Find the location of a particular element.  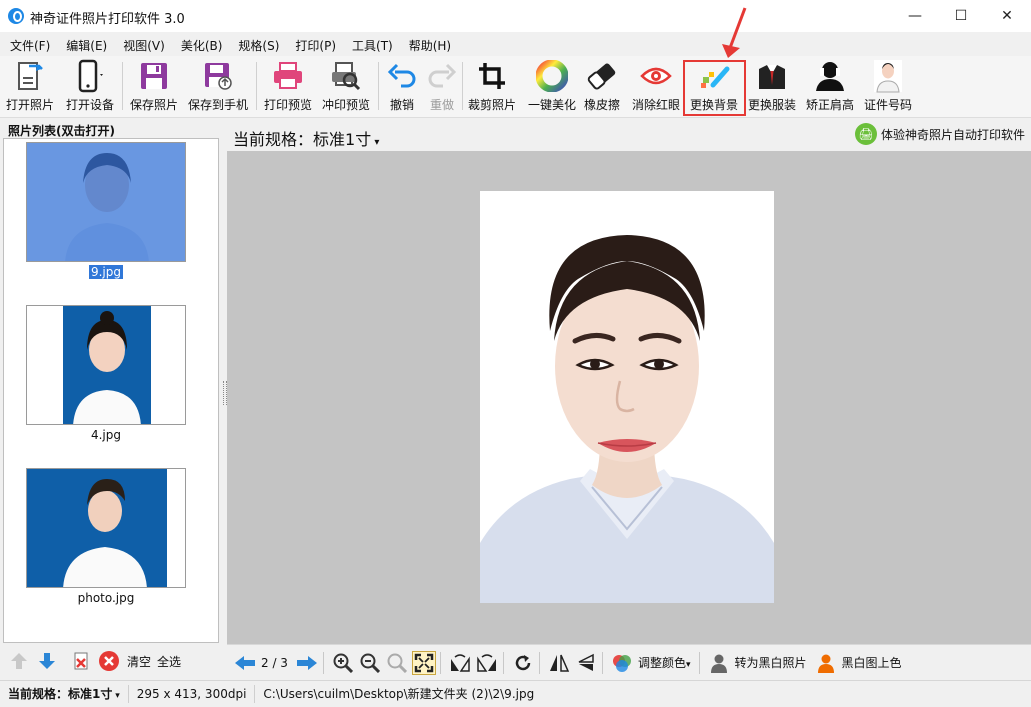

red-eye-button: 消除红眼 is located at coordinates (656, 86).